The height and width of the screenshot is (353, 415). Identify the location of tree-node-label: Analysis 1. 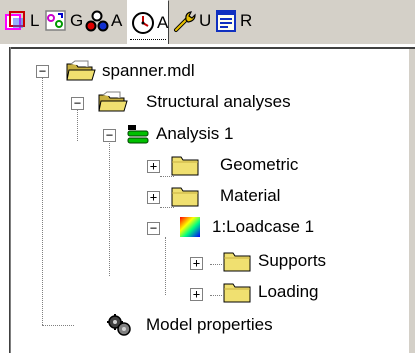
(195, 133).